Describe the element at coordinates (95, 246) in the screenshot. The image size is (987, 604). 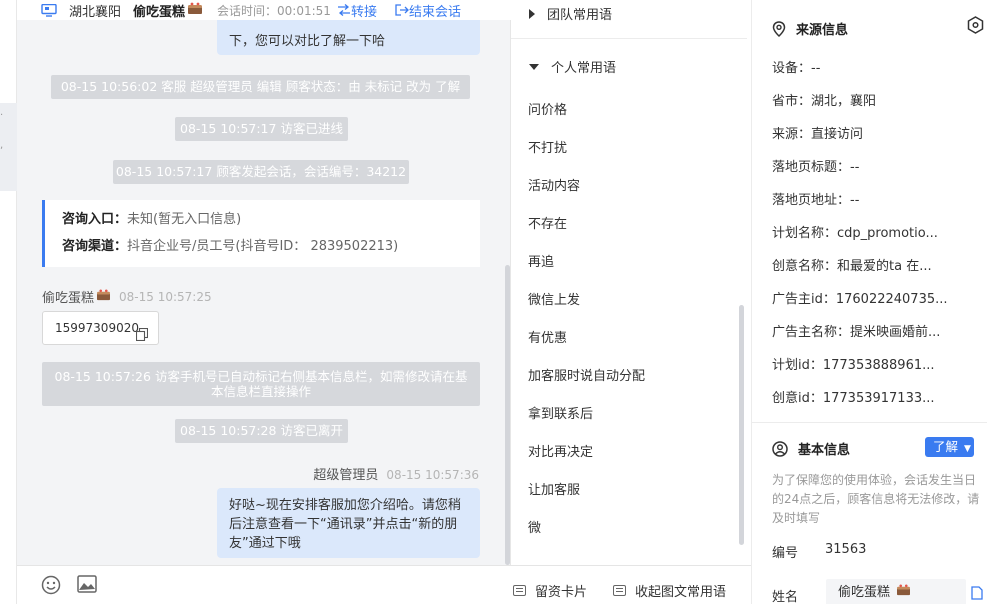
I see `channel-key: 咨询渠道：` at that location.